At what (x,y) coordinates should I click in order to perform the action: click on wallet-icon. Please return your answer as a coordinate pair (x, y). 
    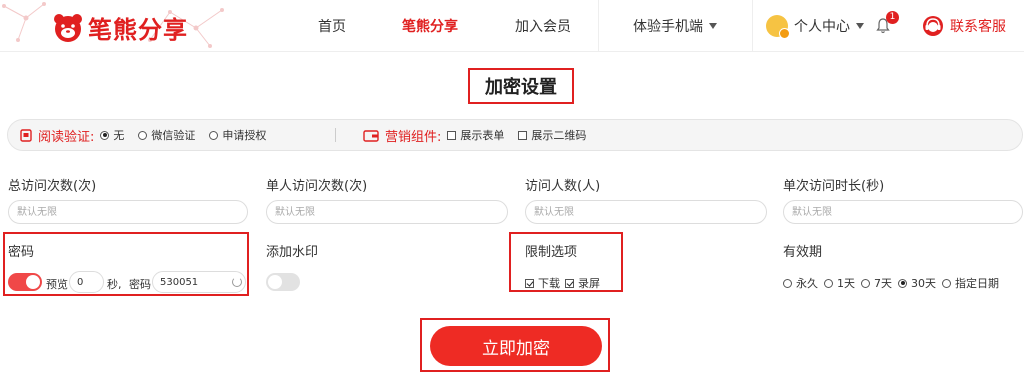
    Looking at the image, I should click on (371, 135).